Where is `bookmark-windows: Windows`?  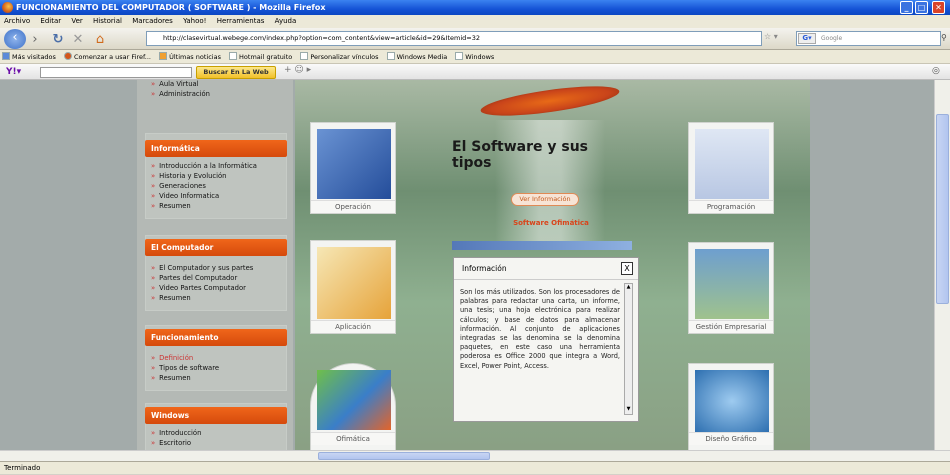 bookmark-windows: Windows is located at coordinates (474, 57).